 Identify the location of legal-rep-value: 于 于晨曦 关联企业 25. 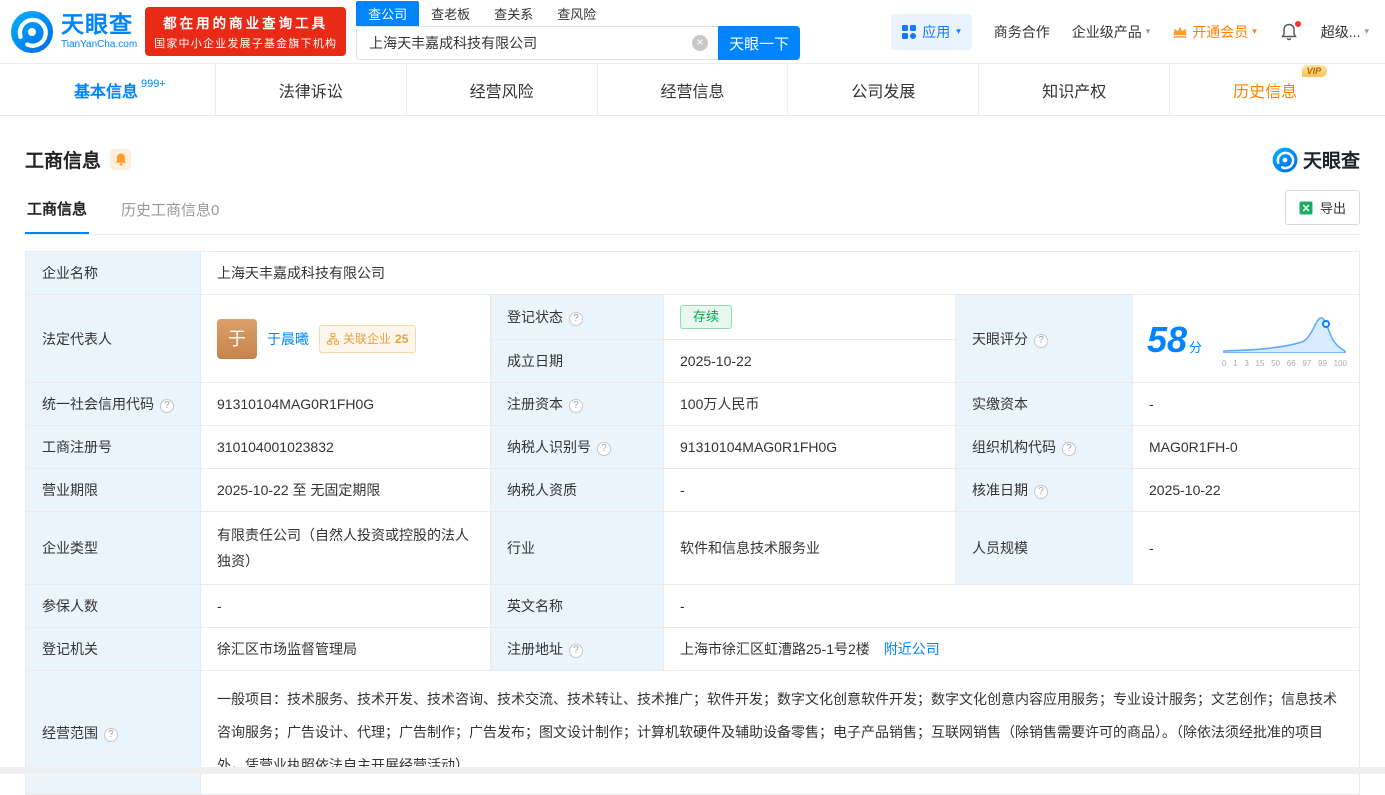
(346, 339).